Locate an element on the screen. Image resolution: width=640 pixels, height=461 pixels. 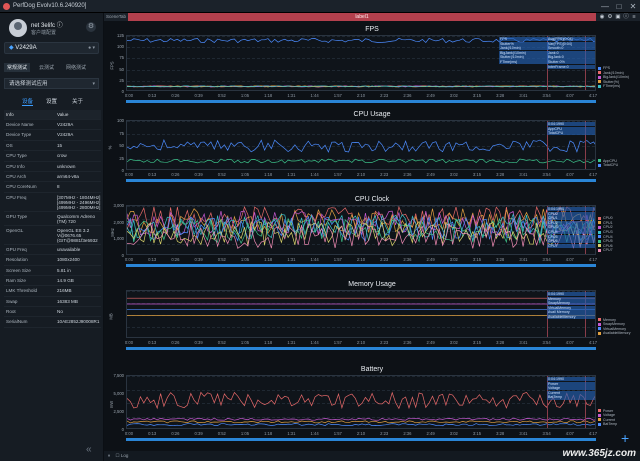
x-tick-label: 2:10 is located at coordinates (361, 433).